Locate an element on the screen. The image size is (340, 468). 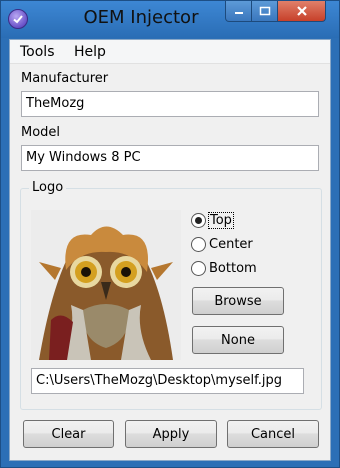
minimize-button is located at coordinates (238, 11).